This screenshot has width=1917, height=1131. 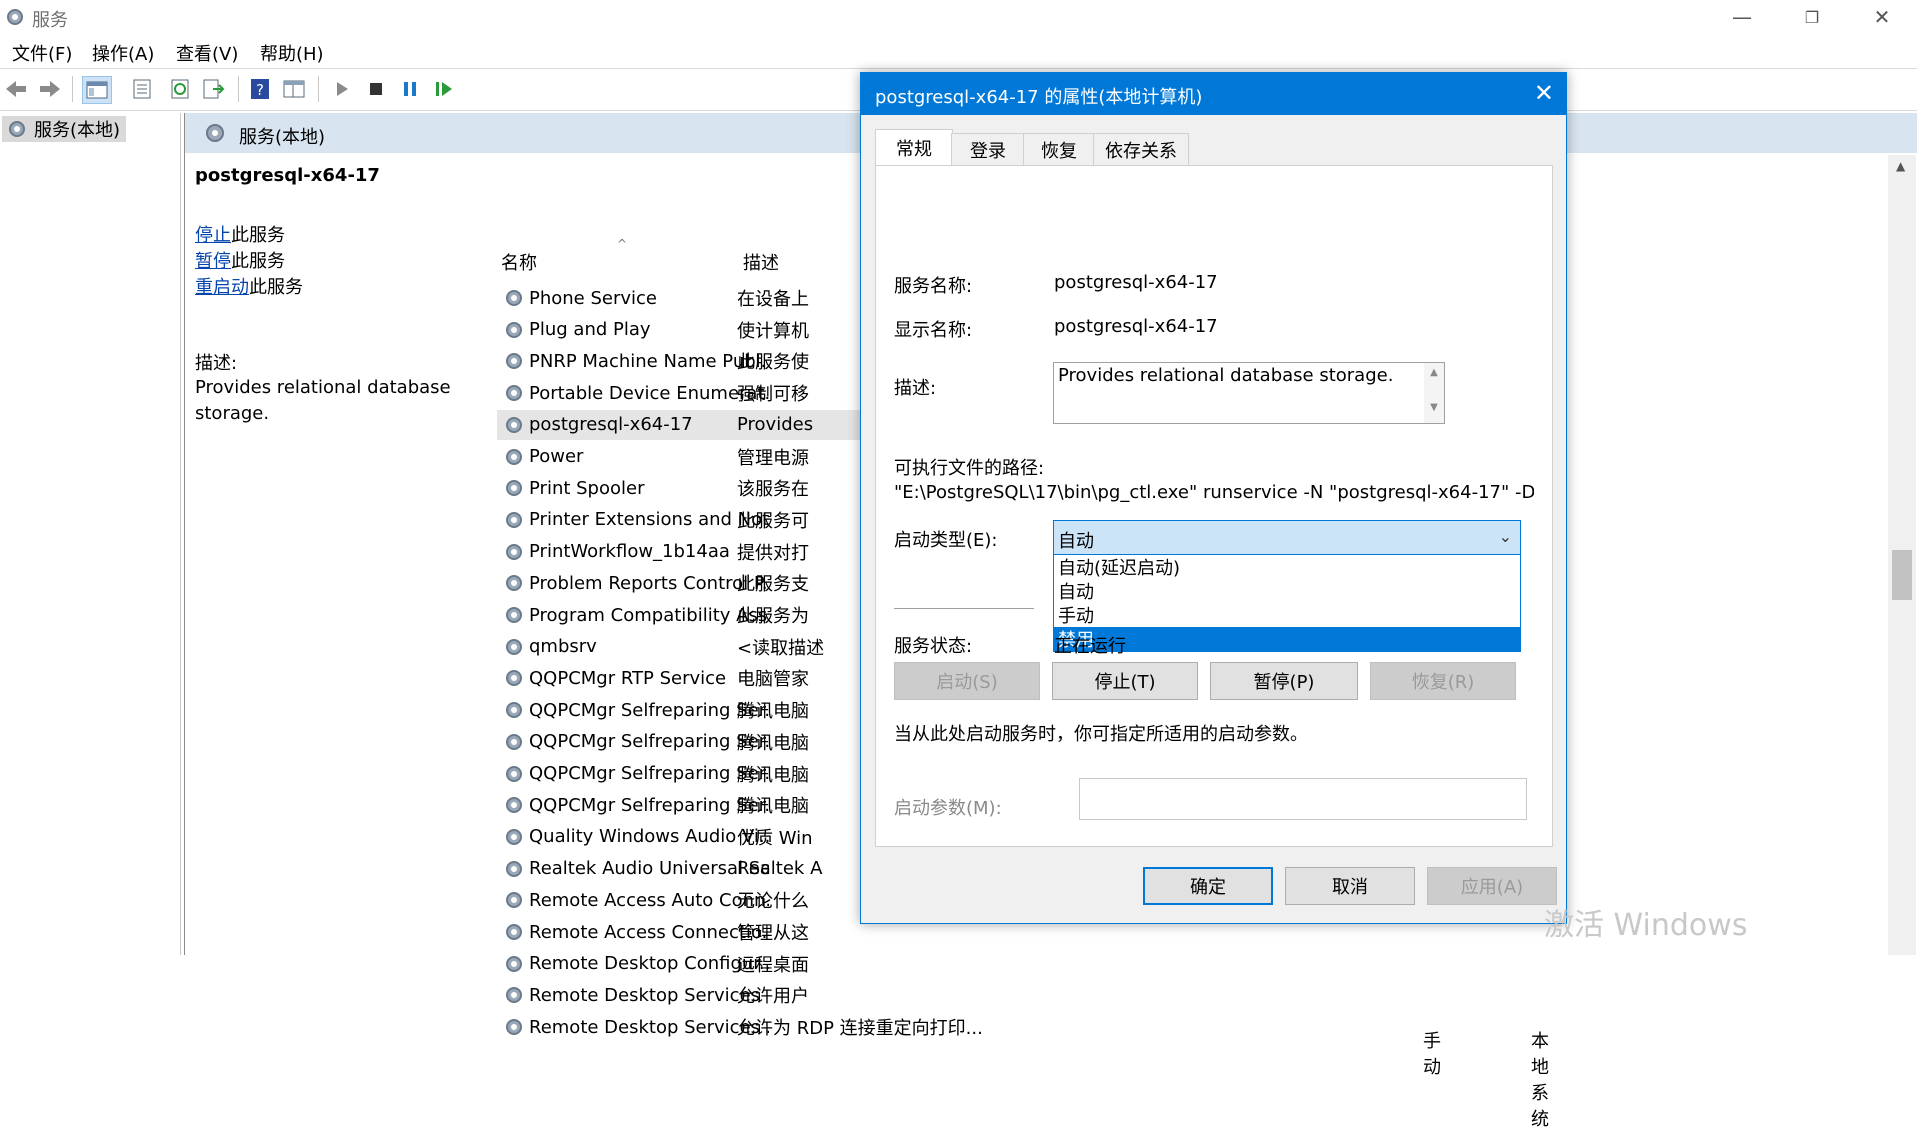 What do you see at coordinates (761, 262) in the screenshot?
I see `column-header-description: 描述` at bounding box center [761, 262].